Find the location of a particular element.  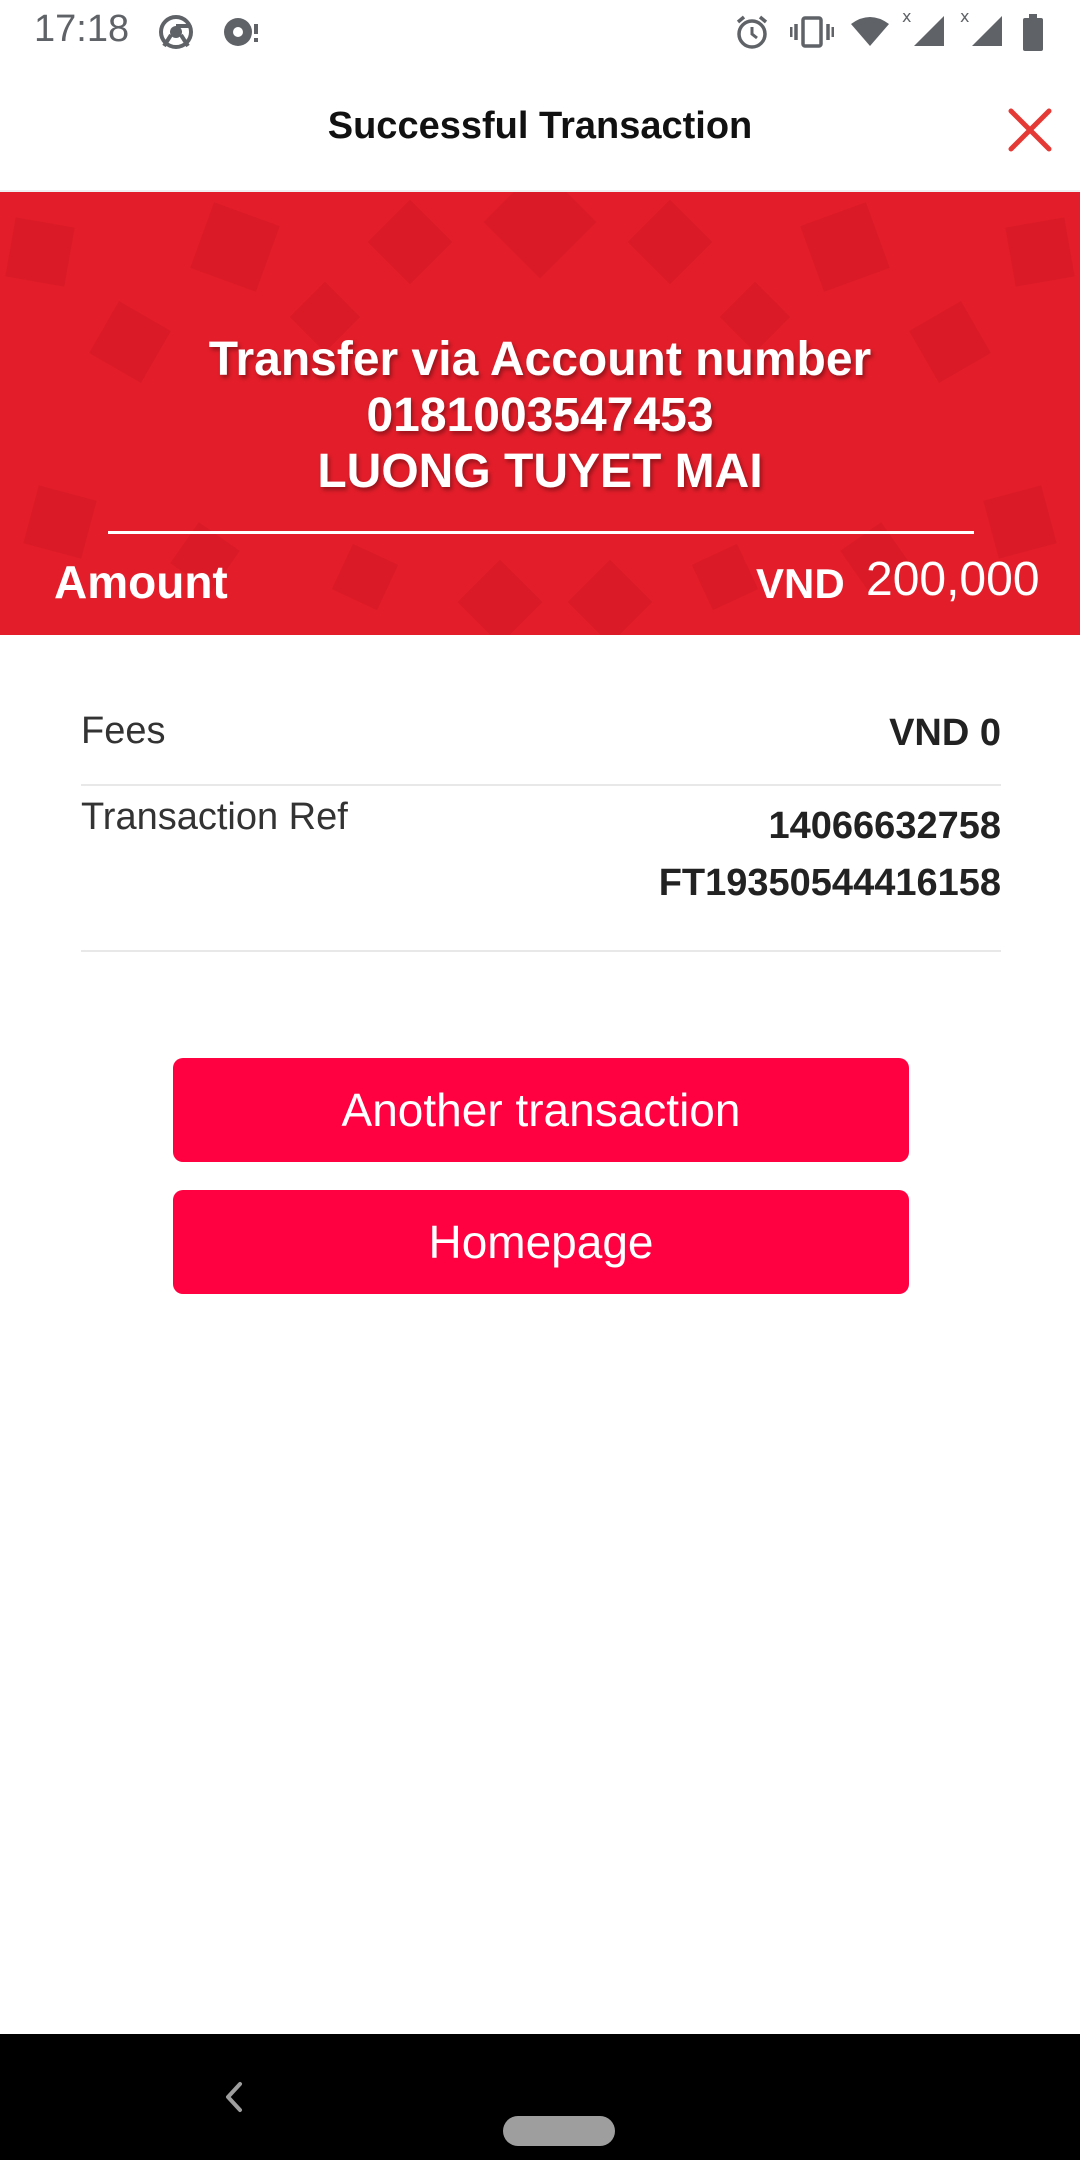

amount-value: 200,000 is located at coordinates (953, 579).